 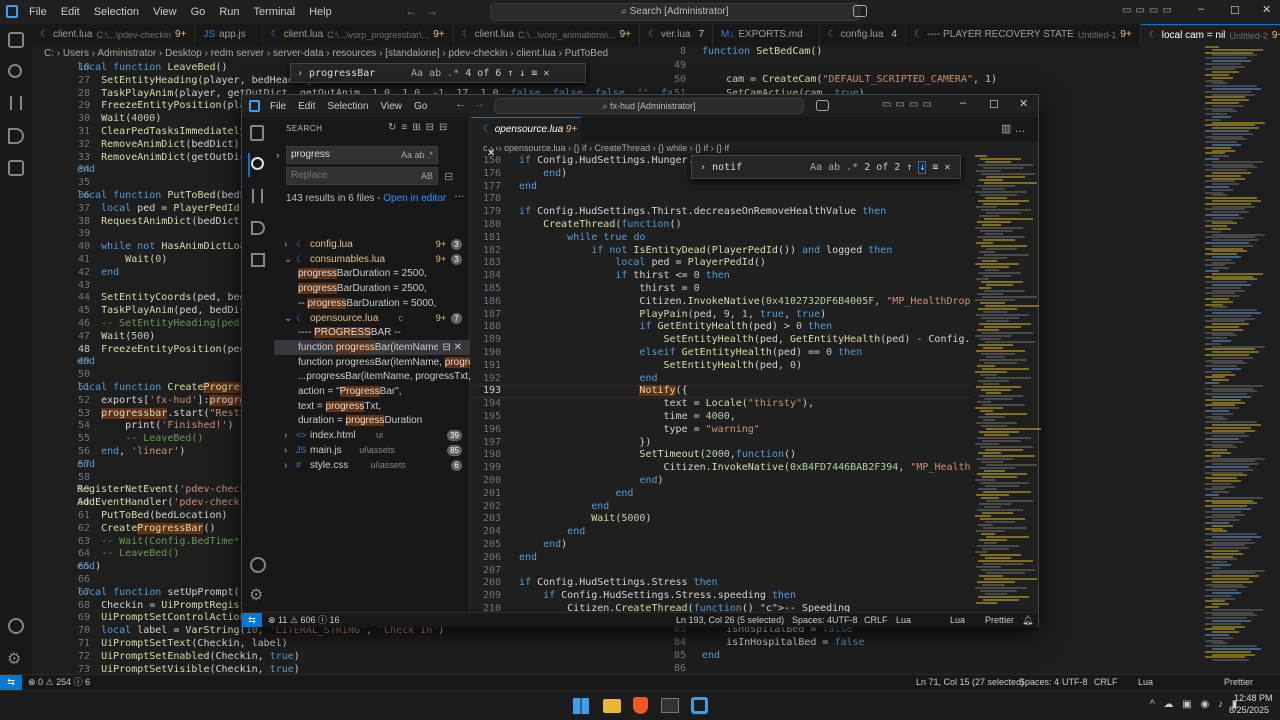 I want to click on menu-item-go: Go, so click(x=198, y=12).